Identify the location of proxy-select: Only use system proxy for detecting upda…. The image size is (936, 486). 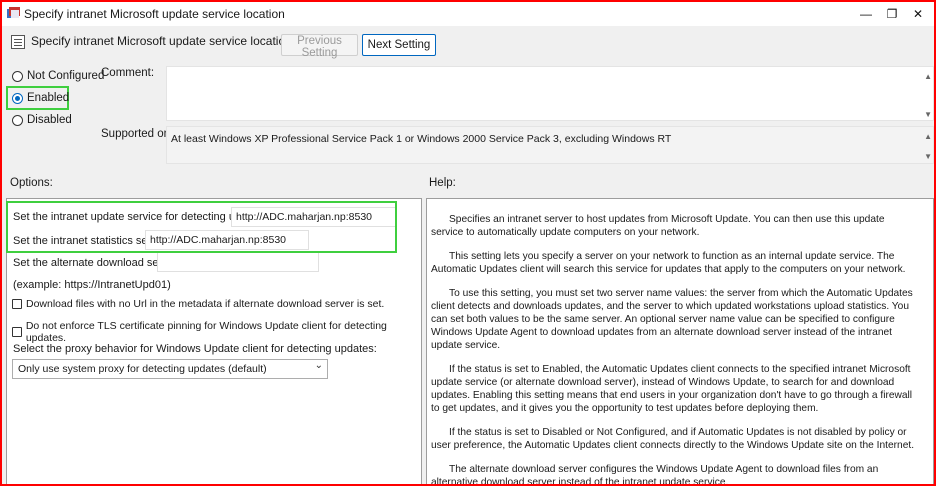
(170, 369).